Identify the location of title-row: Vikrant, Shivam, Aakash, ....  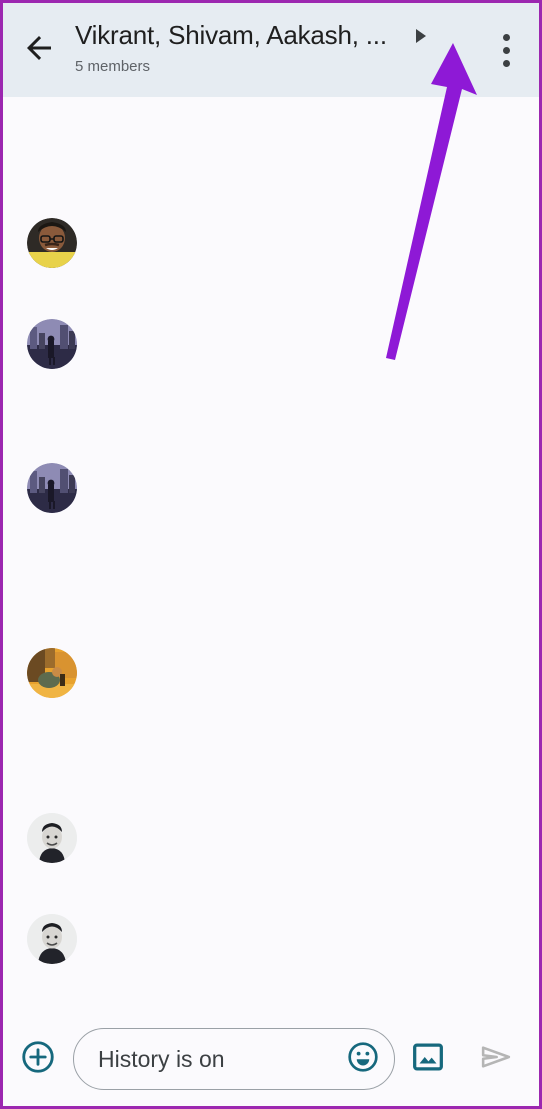
(274, 35).